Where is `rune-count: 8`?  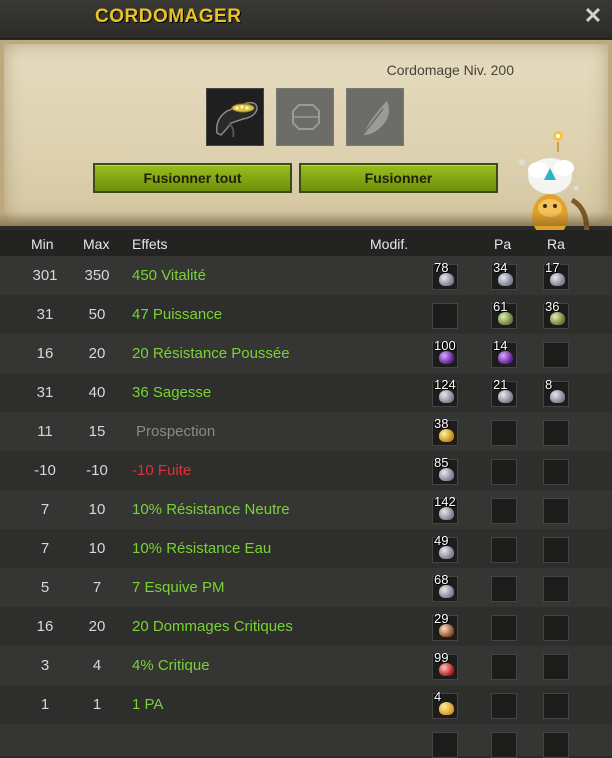 rune-count: 8 is located at coordinates (549, 384).